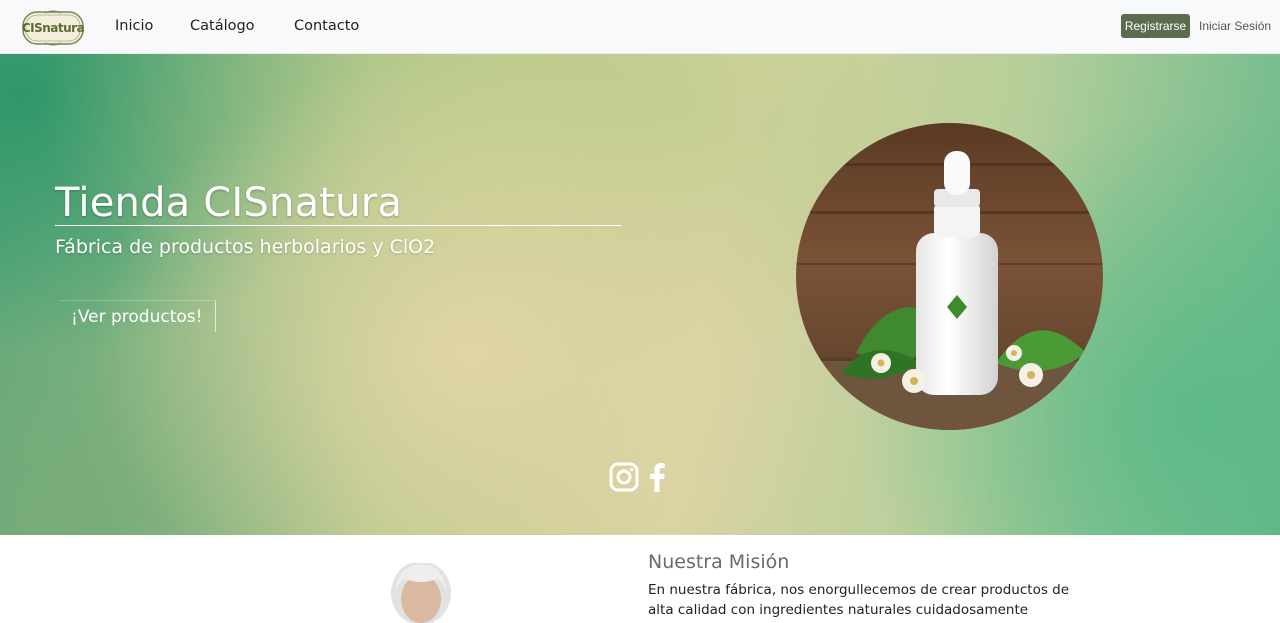 This screenshot has height=623, width=1280. What do you see at coordinates (719, 562) in the screenshot?
I see `mission-title: Nuestra Misión` at bounding box center [719, 562].